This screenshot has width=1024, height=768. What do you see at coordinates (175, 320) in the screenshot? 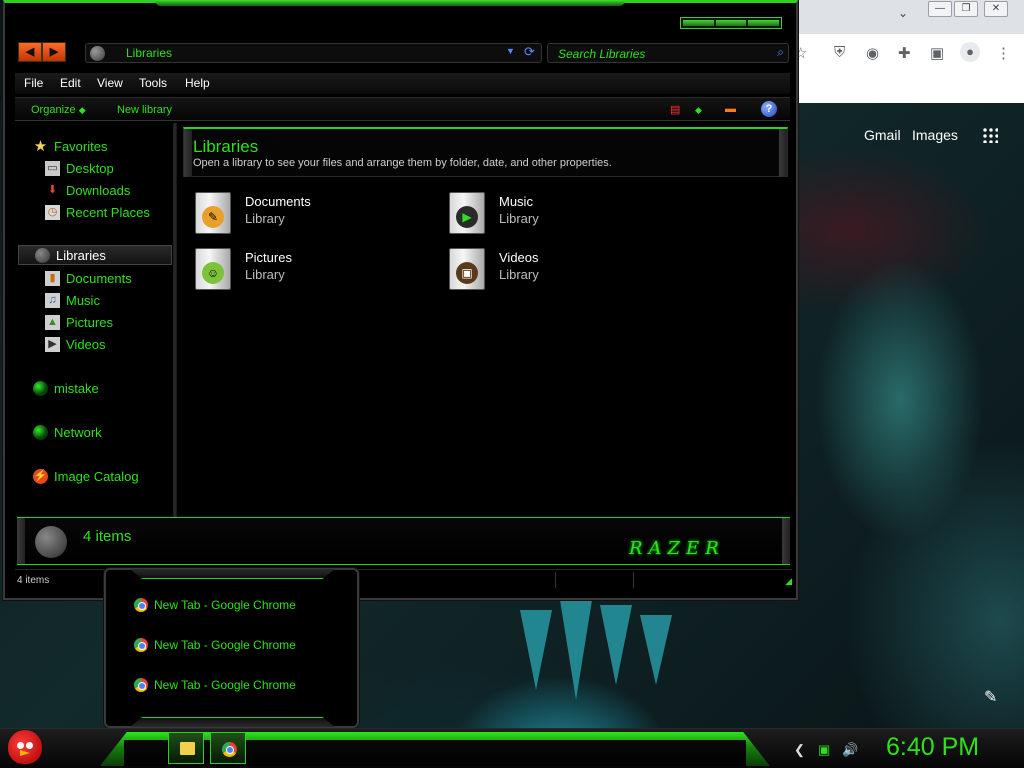
I see `pane-splitter` at bounding box center [175, 320].